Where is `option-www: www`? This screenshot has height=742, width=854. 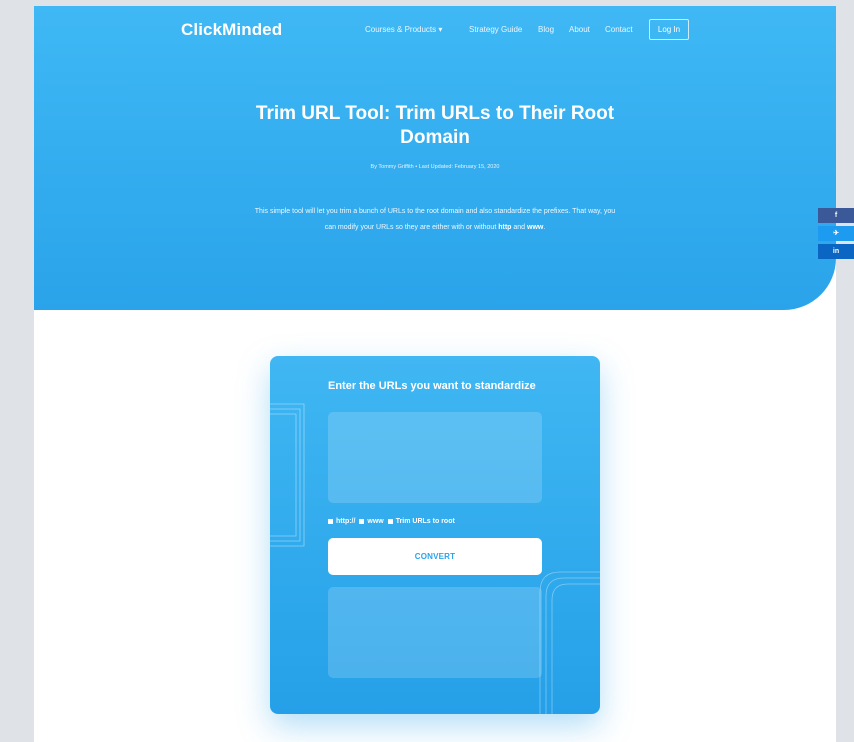 option-www: www is located at coordinates (371, 521).